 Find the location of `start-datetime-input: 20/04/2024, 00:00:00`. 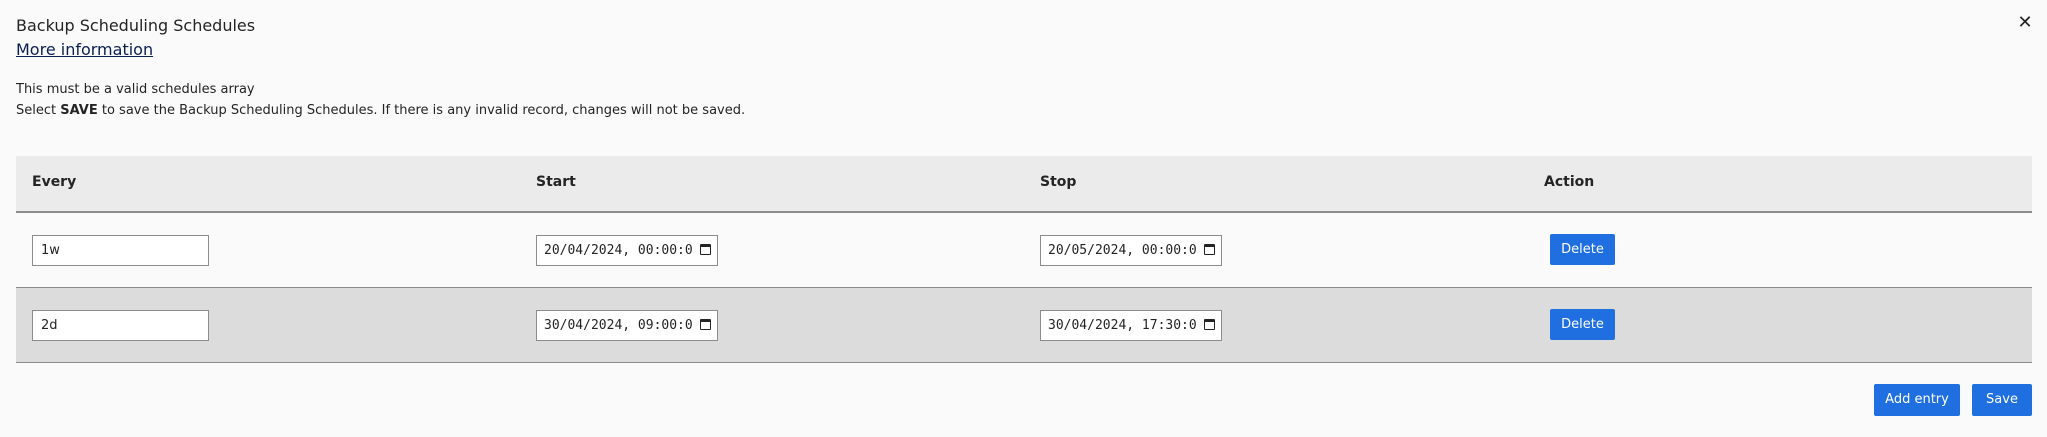

start-datetime-input: 20/04/2024, 00:00:00 is located at coordinates (627, 250).